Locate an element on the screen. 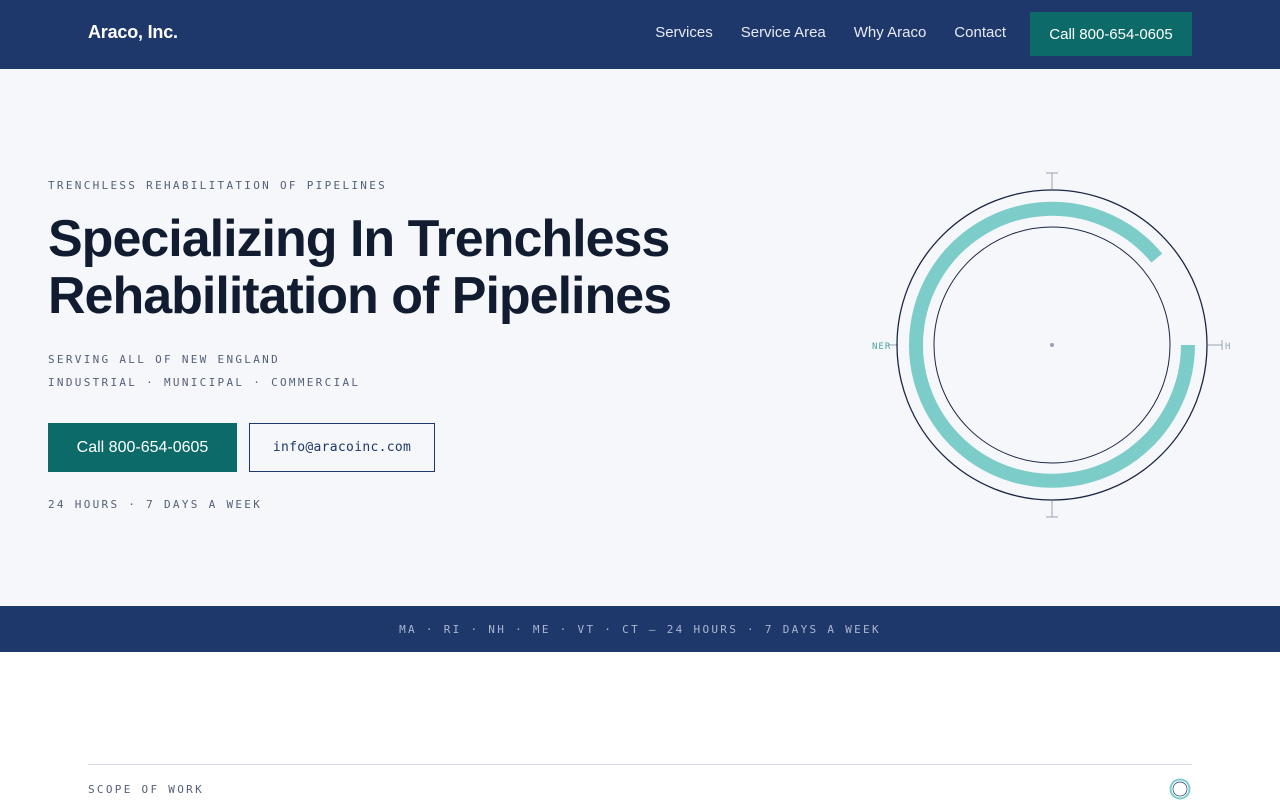 The width and height of the screenshot is (1280, 800). diagram-label-right: H is located at coordinates (1227, 347).